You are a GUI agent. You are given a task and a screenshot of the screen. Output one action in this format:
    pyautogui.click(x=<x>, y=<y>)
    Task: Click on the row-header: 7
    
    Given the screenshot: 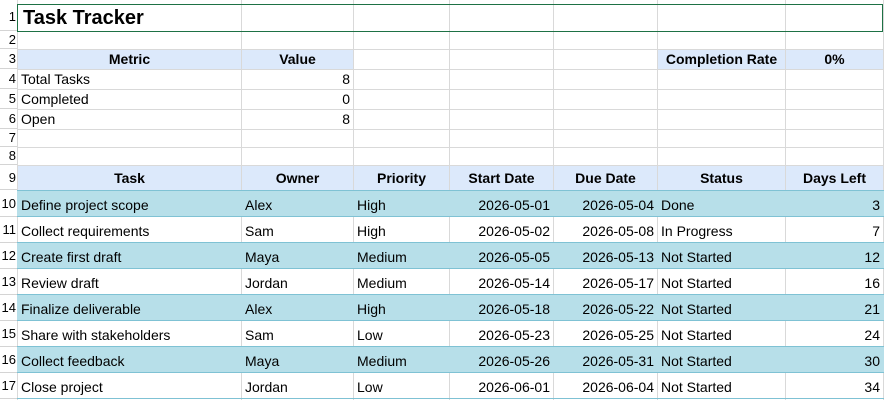 What is the action you would take?
    pyautogui.click(x=8, y=138)
    